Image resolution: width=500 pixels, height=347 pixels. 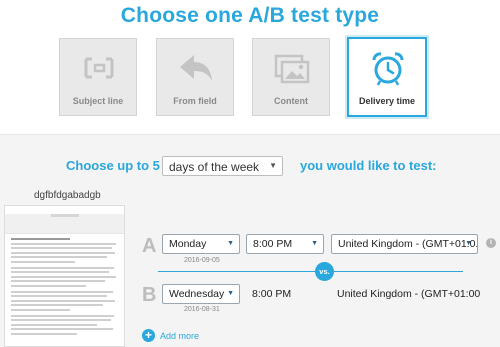 I want to click on choose-prefix-text: Choose up to 5, so click(x=113, y=165).